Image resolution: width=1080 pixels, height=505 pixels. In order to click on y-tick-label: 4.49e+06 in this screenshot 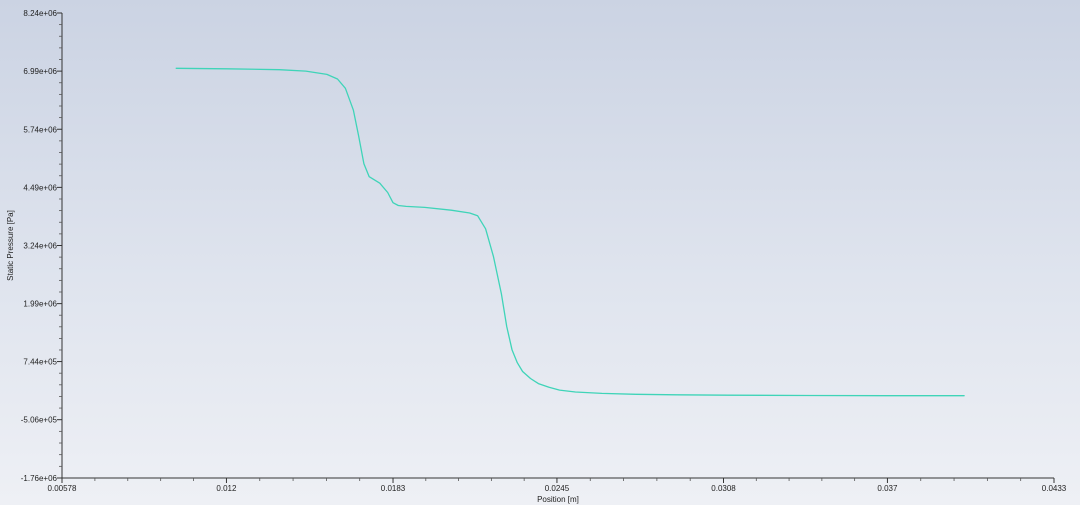, I will do `click(40, 187)`.